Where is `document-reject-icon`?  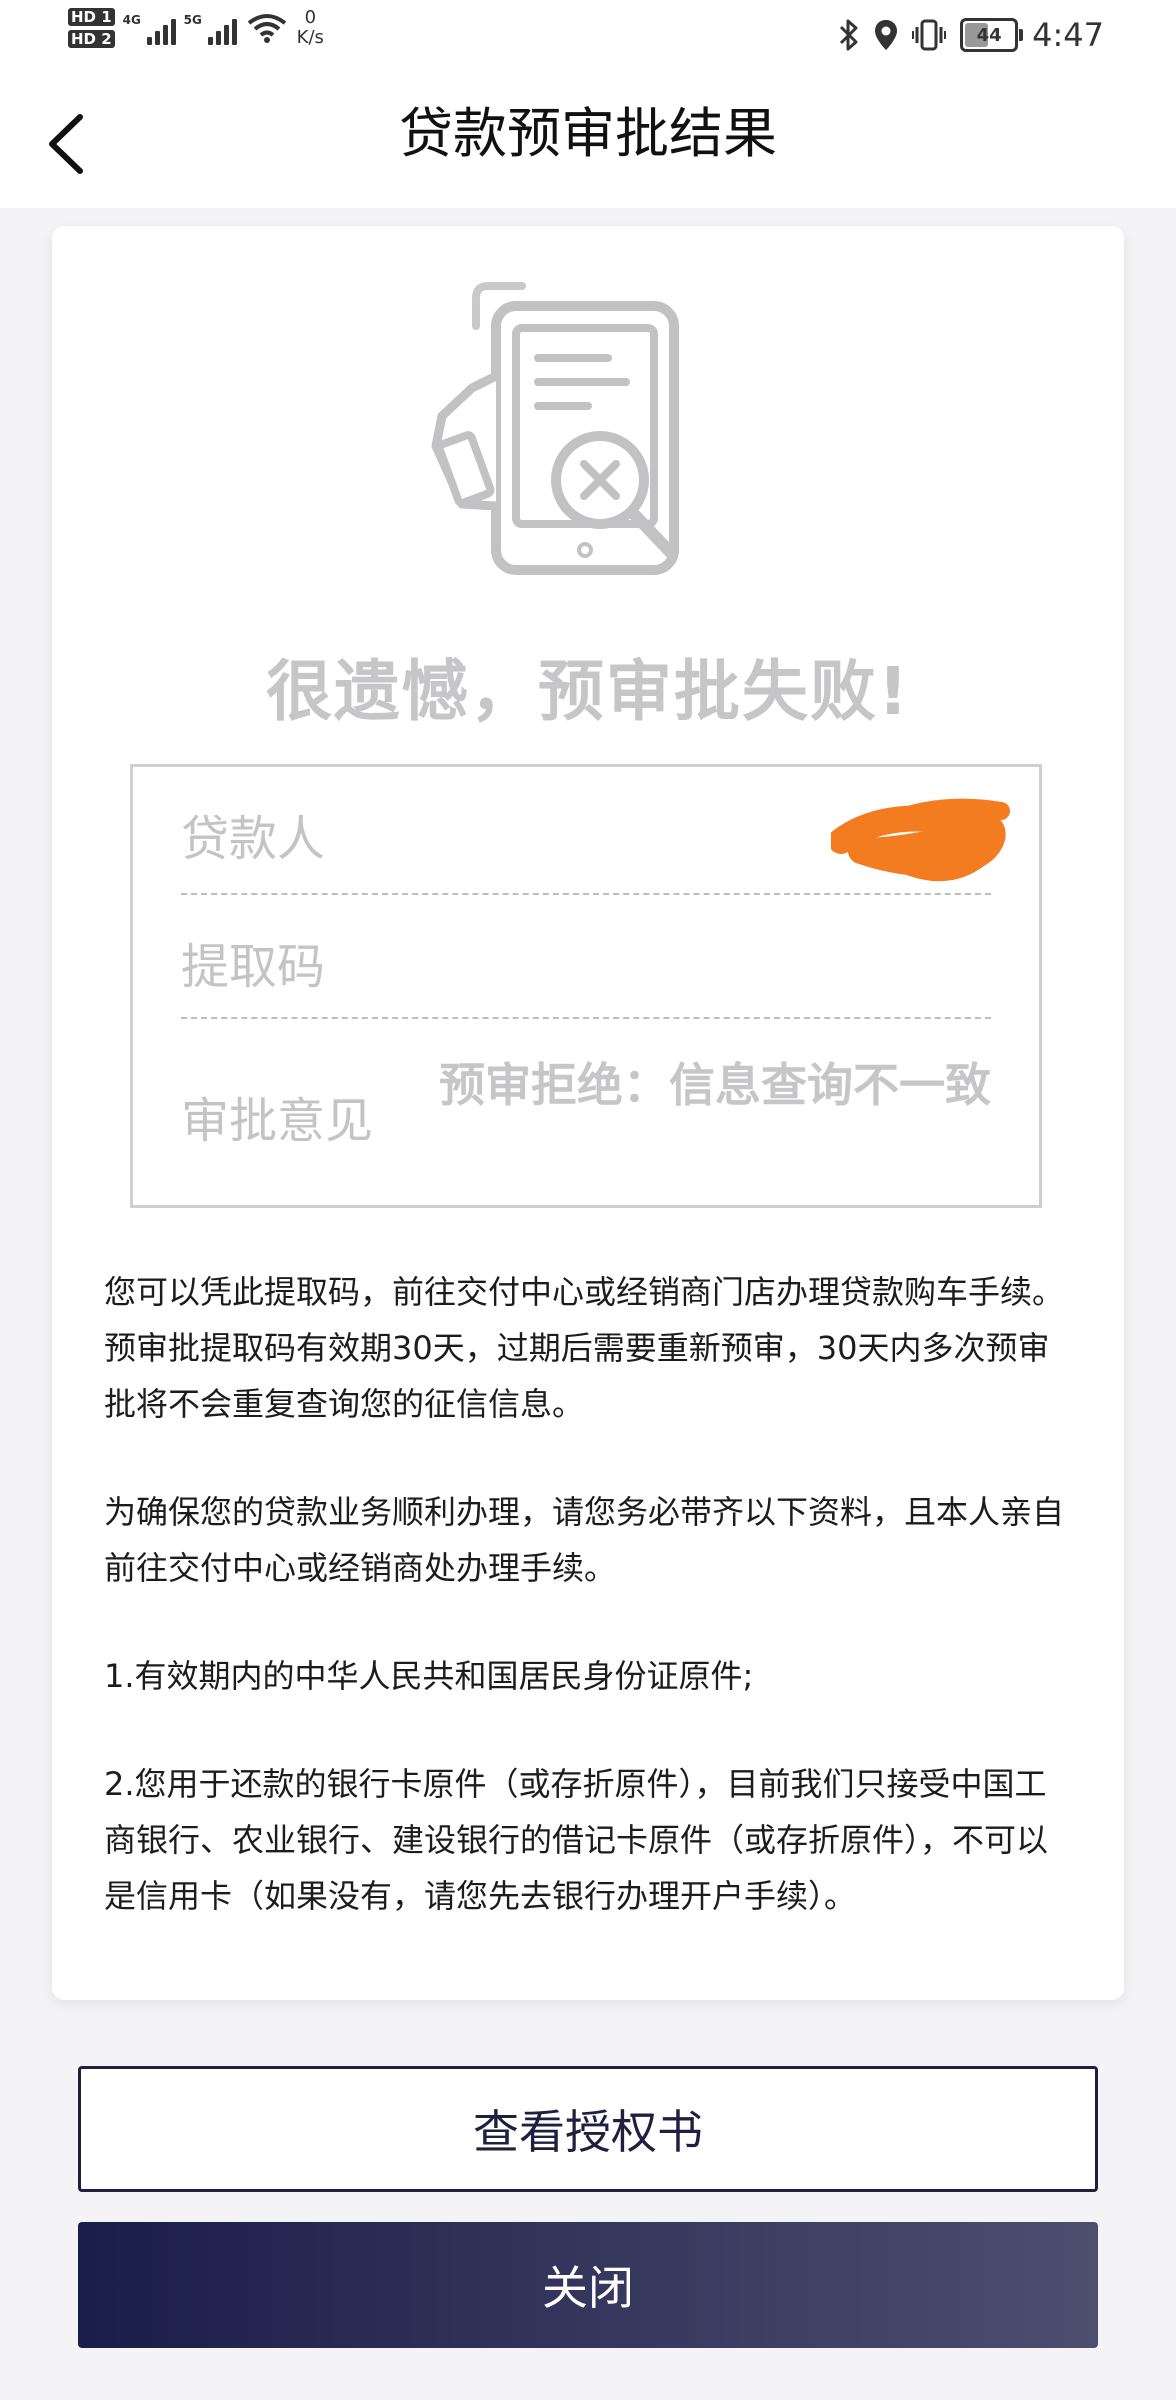 document-reject-icon is located at coordinates (555, 428).